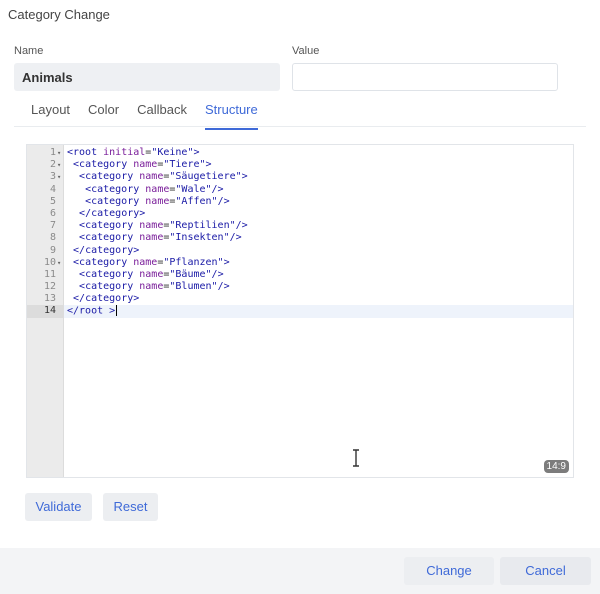  I want to click on line-number: 9, so click(52, 250).